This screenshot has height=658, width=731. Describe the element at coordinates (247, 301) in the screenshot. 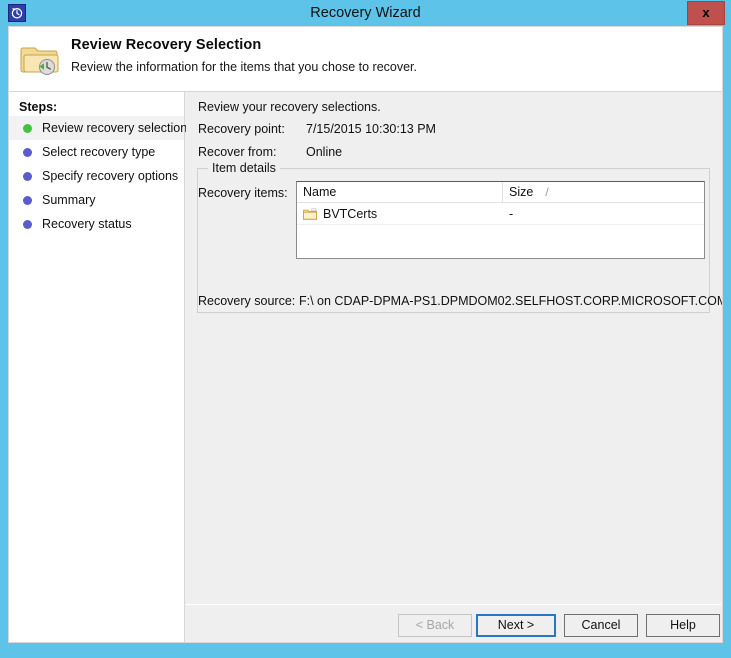

I see `recovery-source-label: Recovery source:` at that location.